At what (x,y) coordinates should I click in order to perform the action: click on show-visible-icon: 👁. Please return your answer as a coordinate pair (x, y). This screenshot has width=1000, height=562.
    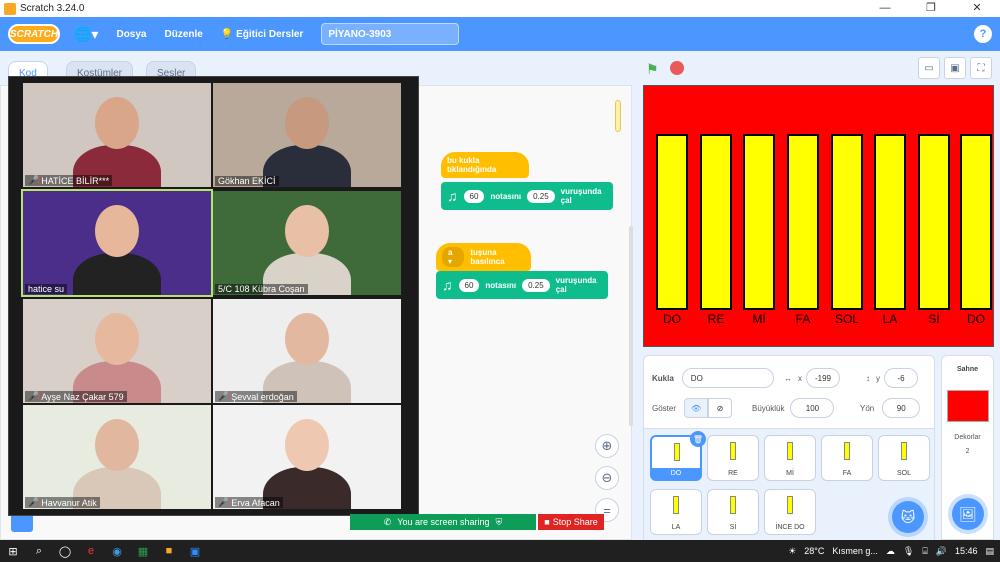
    Looking at the image, I should click on (696, 408).